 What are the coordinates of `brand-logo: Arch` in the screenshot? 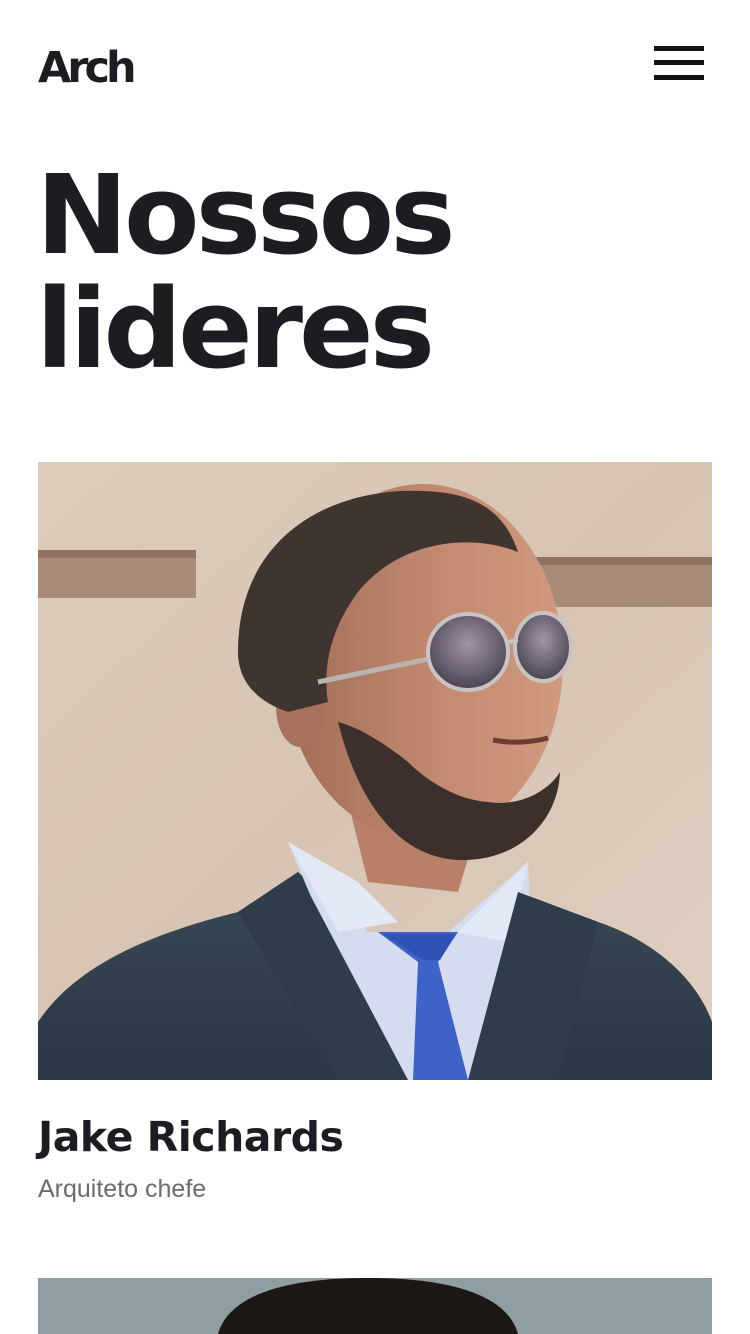 It's located at (87, 68).